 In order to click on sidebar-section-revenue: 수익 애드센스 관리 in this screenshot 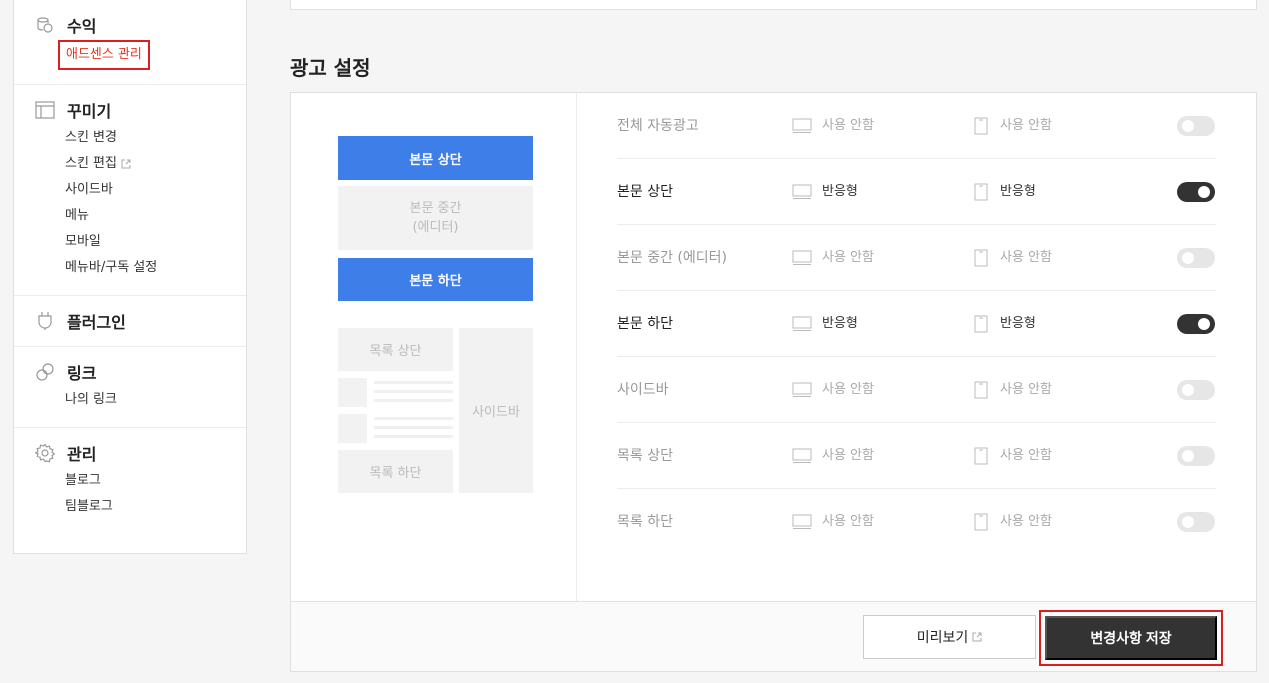, I will do `click(130, 42)`.